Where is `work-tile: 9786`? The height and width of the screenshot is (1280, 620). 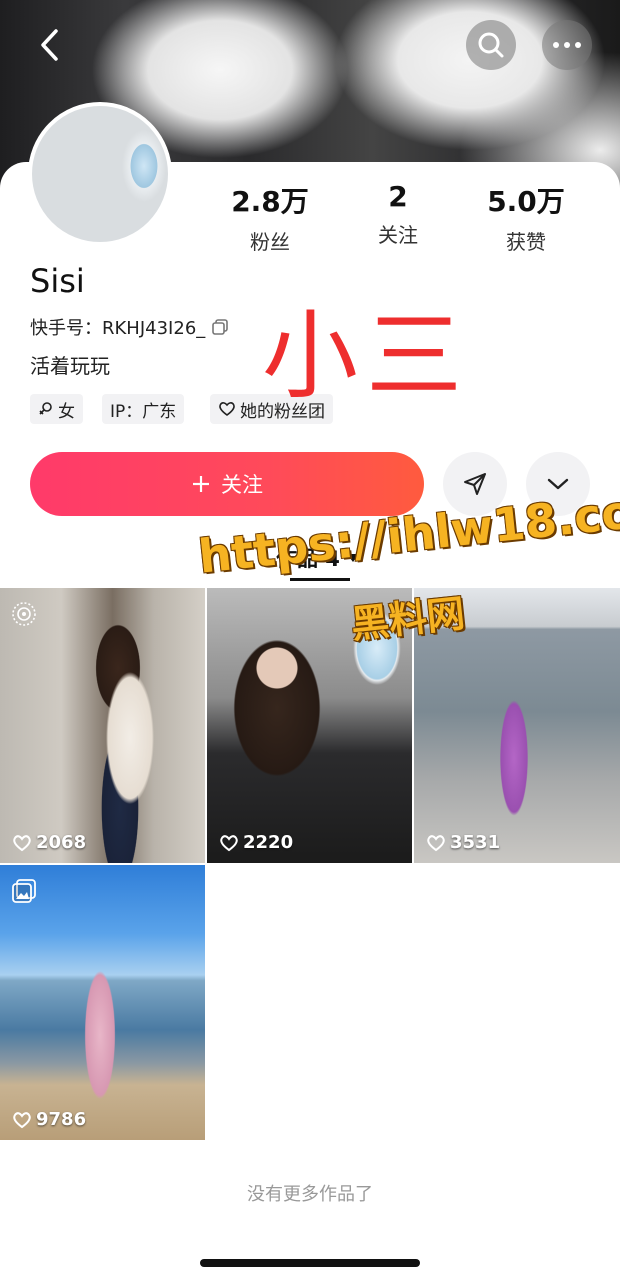
work-tile: 9786 is located at coordinates (102, 1002).